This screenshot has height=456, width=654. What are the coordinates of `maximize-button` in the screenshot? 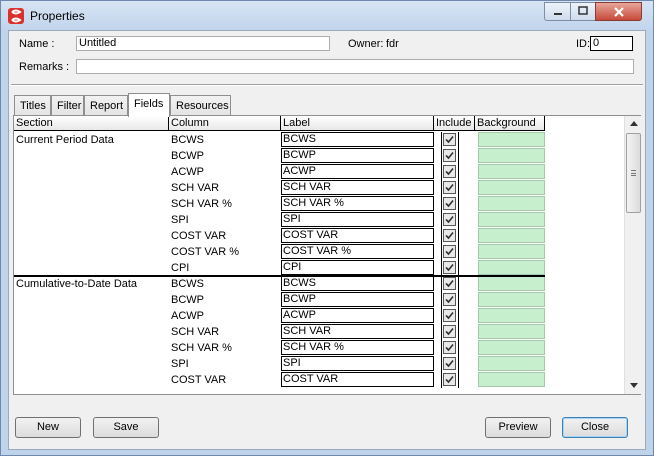 It's located at (583, 11).